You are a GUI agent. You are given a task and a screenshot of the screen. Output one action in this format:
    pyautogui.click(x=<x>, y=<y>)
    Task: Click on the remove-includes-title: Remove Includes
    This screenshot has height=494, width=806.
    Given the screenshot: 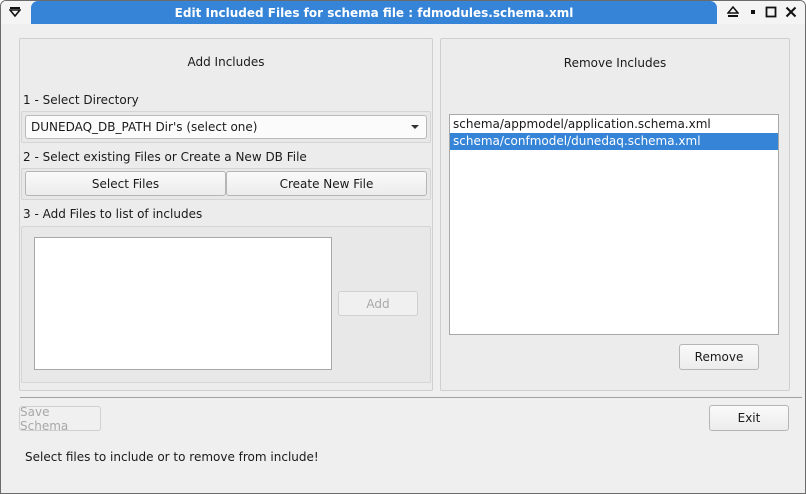 What is the action you would take?
    pyautogui.click(x=615, y=63)
    